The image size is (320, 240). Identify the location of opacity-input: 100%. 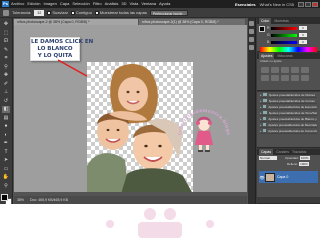
(304, 158).